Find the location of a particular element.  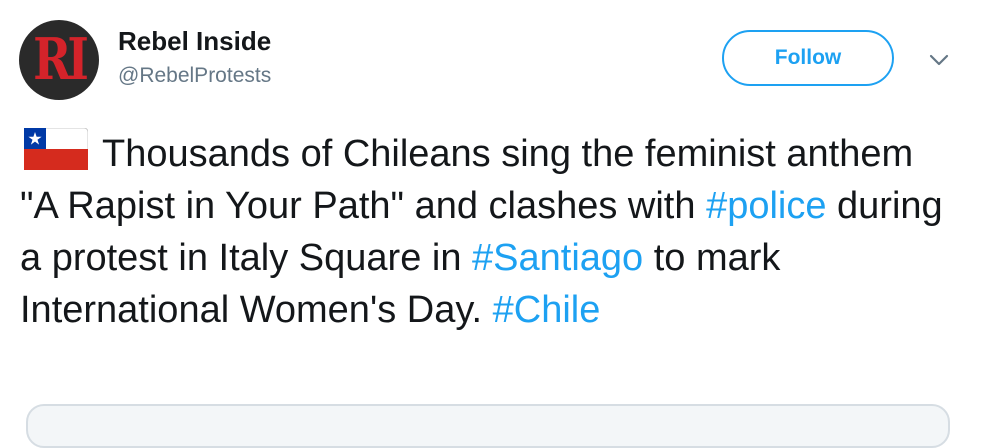

avatar: RI is located at coordinates (59, 60).